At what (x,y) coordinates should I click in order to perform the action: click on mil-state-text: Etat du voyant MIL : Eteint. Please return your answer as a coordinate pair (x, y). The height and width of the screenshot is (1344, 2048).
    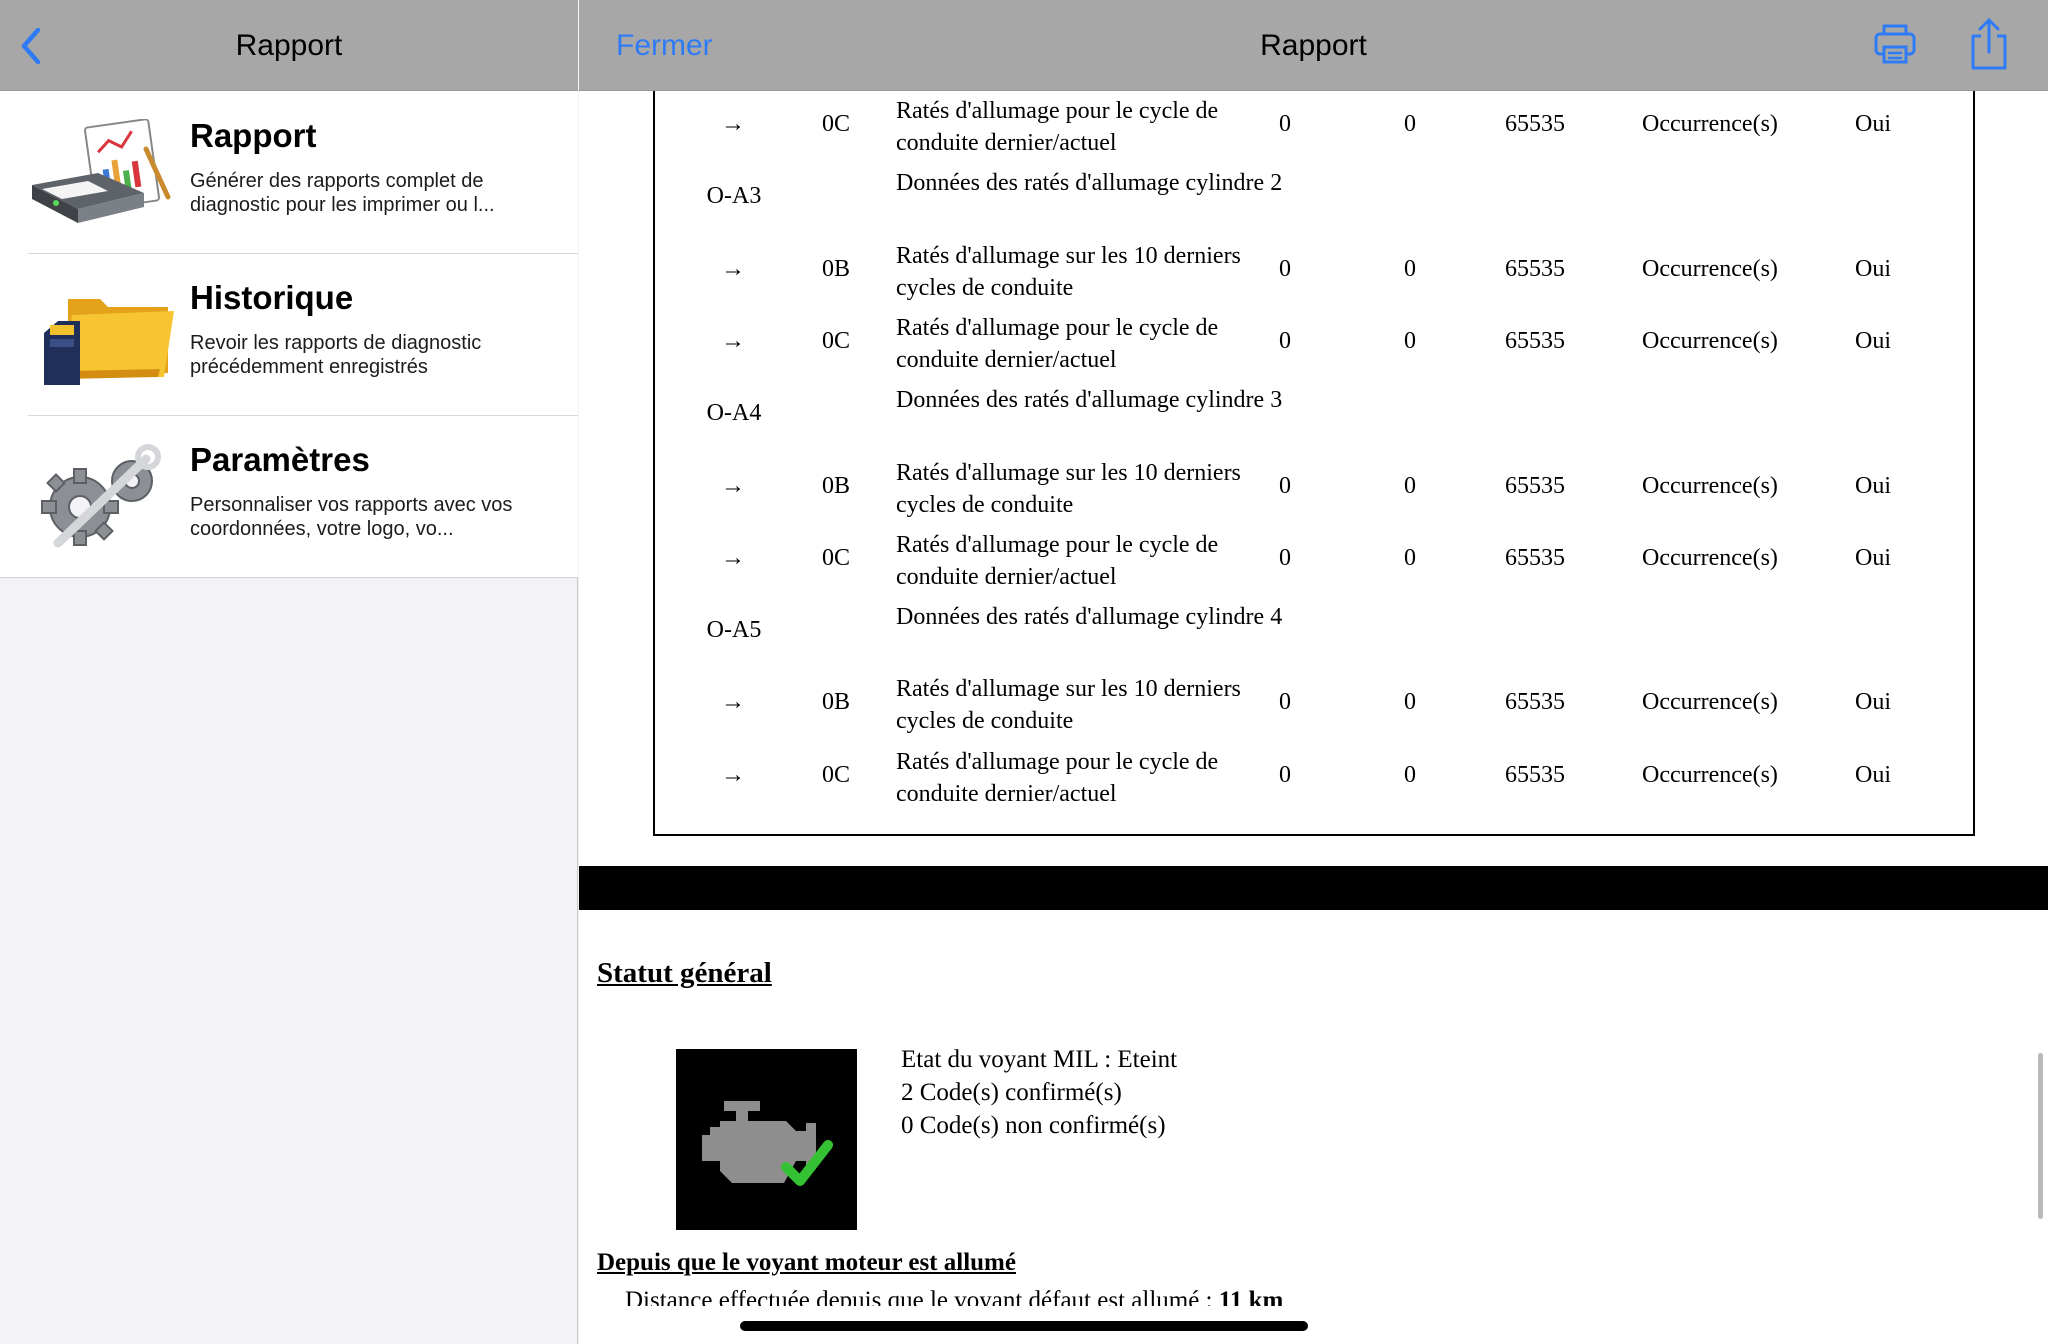
    Looking at the image, I should click on (1039, 1059).